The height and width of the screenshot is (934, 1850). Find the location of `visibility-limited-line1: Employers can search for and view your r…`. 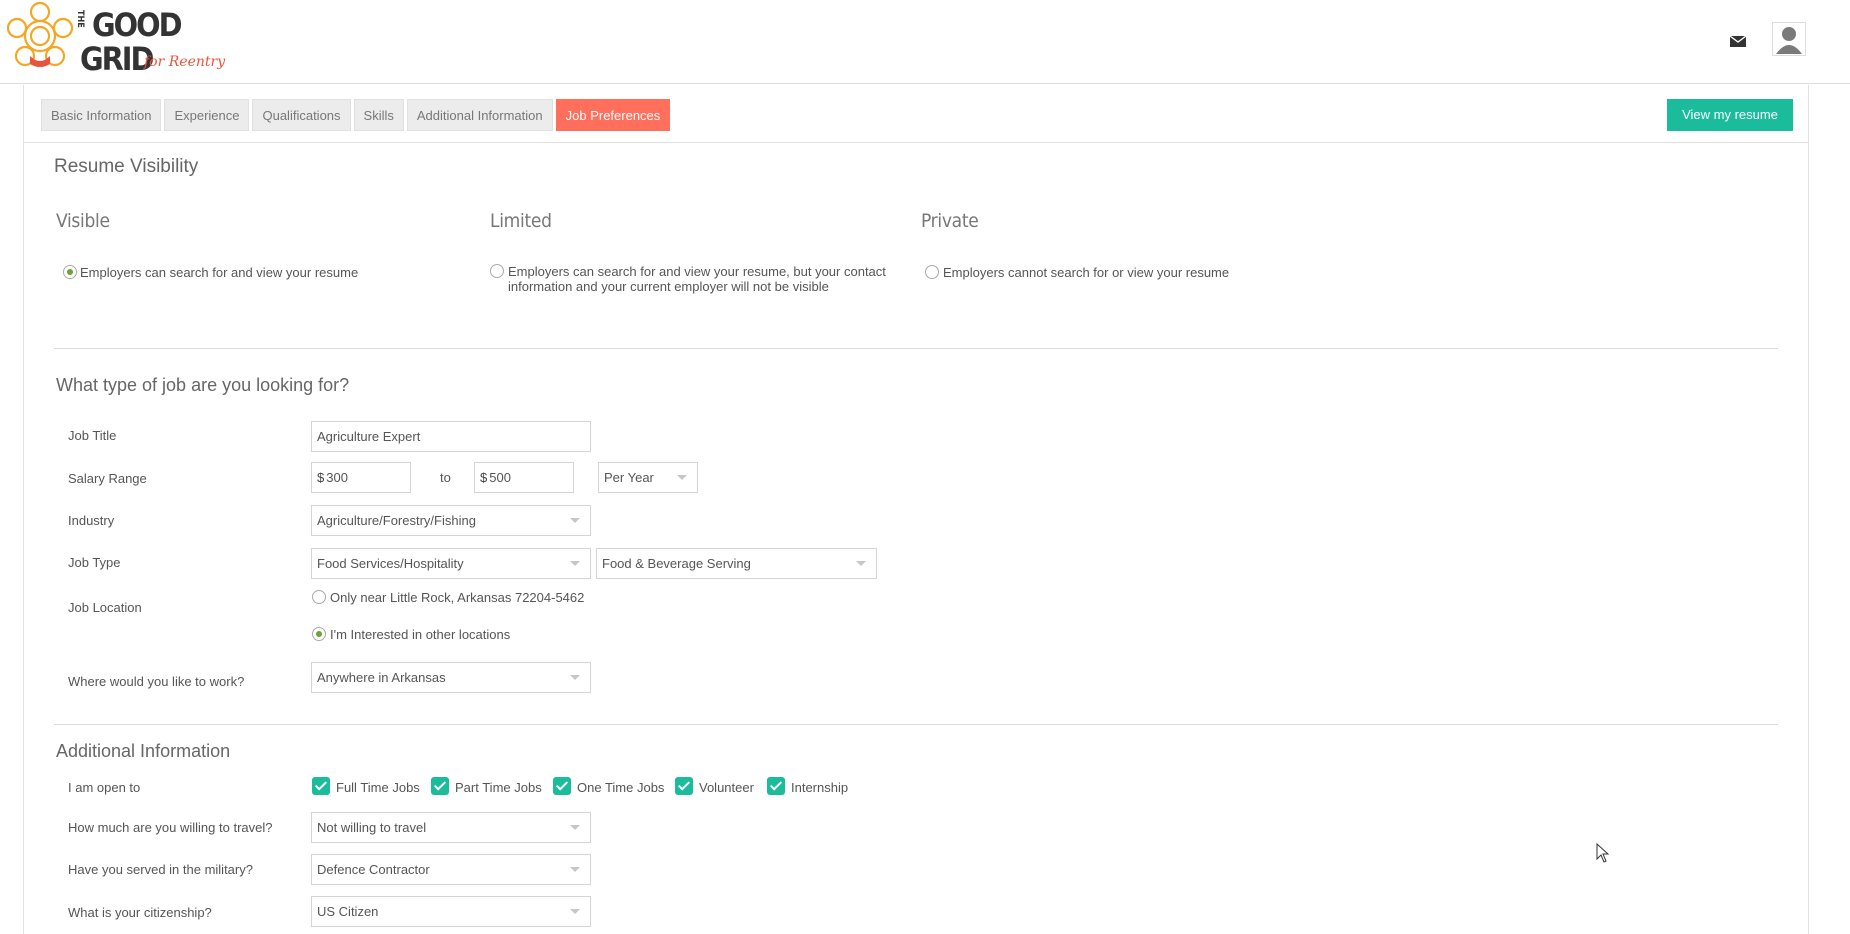

visibility-limited-line1: Employers can search for and view your r… is located at coordinates (697, 271).